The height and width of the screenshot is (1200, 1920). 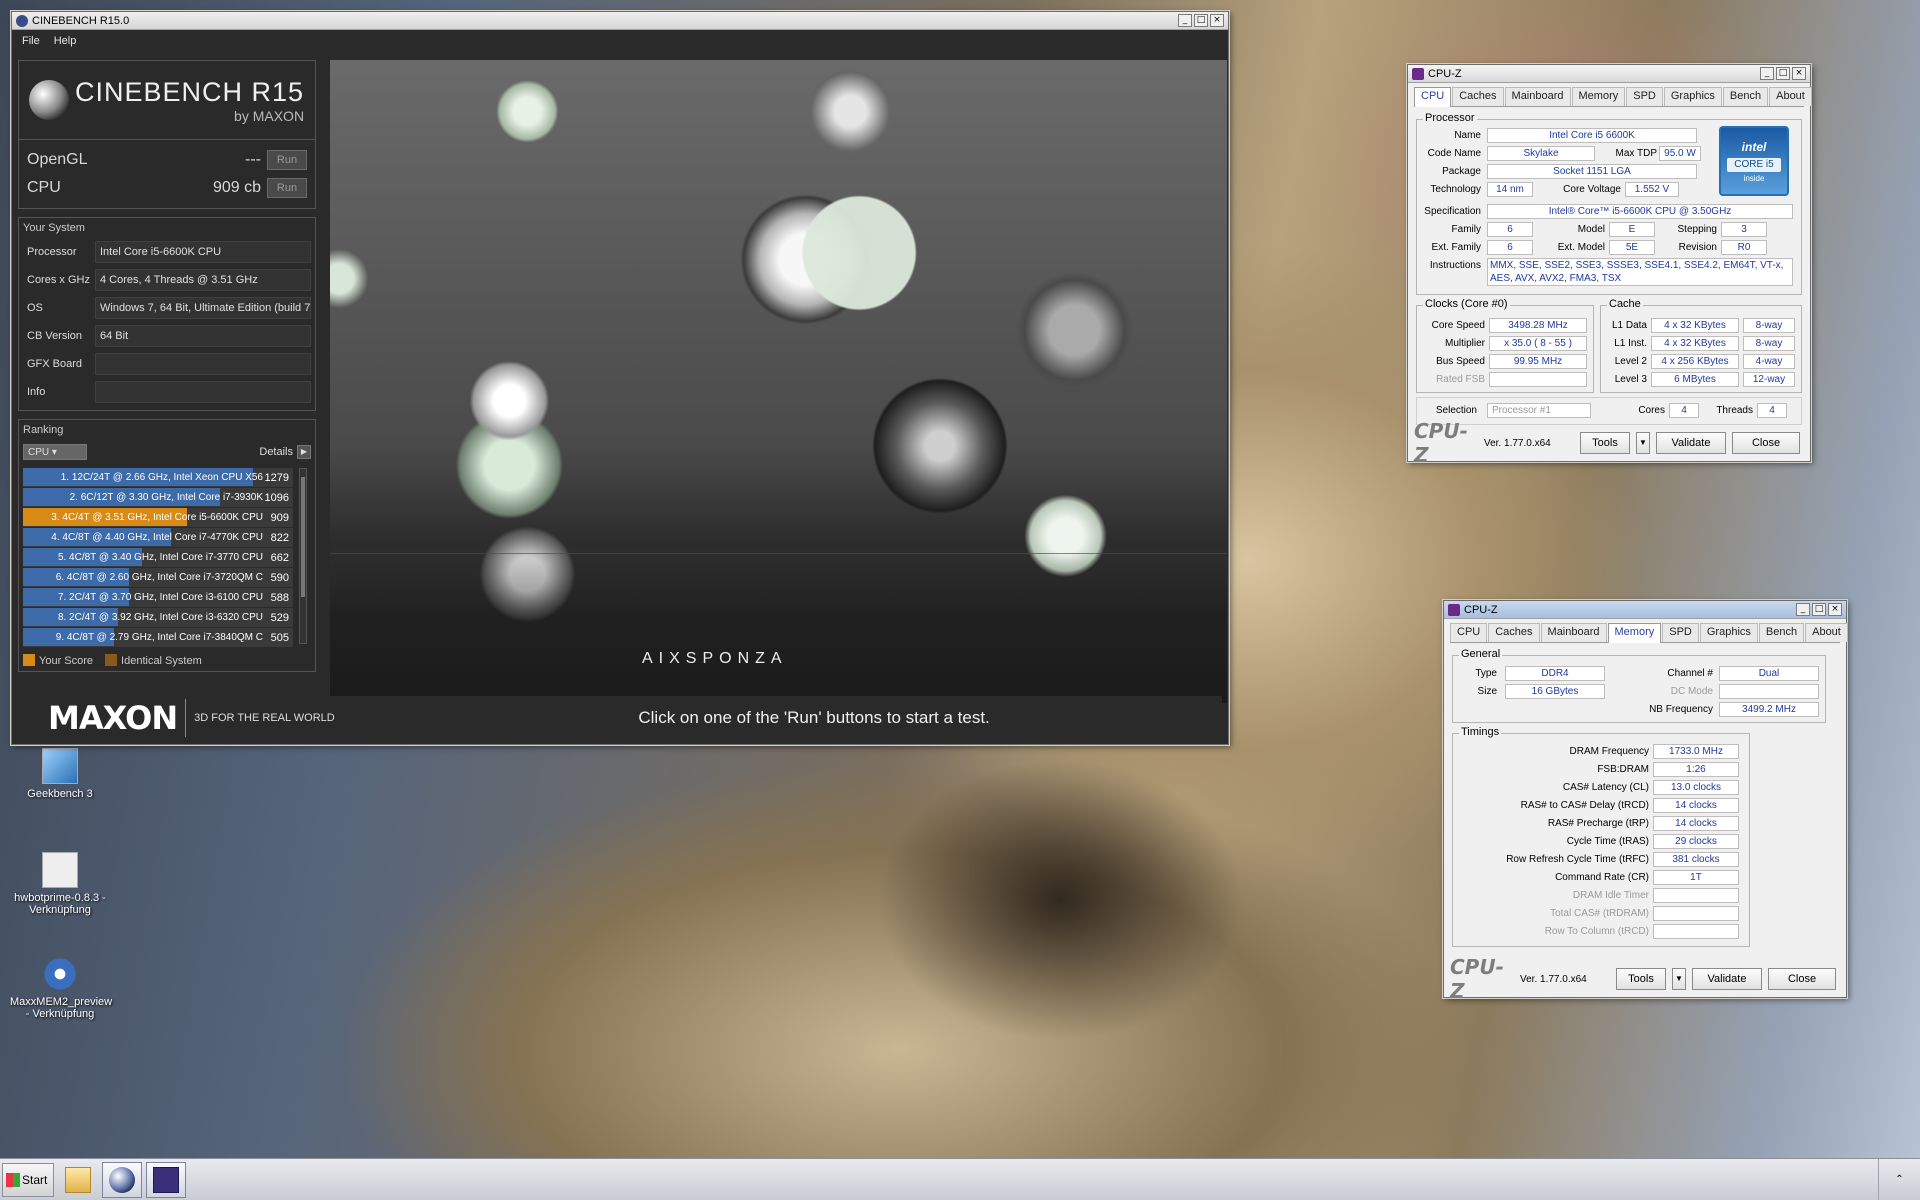 I want to click on channel-label: Channel #, so click(x=1690, y=673).